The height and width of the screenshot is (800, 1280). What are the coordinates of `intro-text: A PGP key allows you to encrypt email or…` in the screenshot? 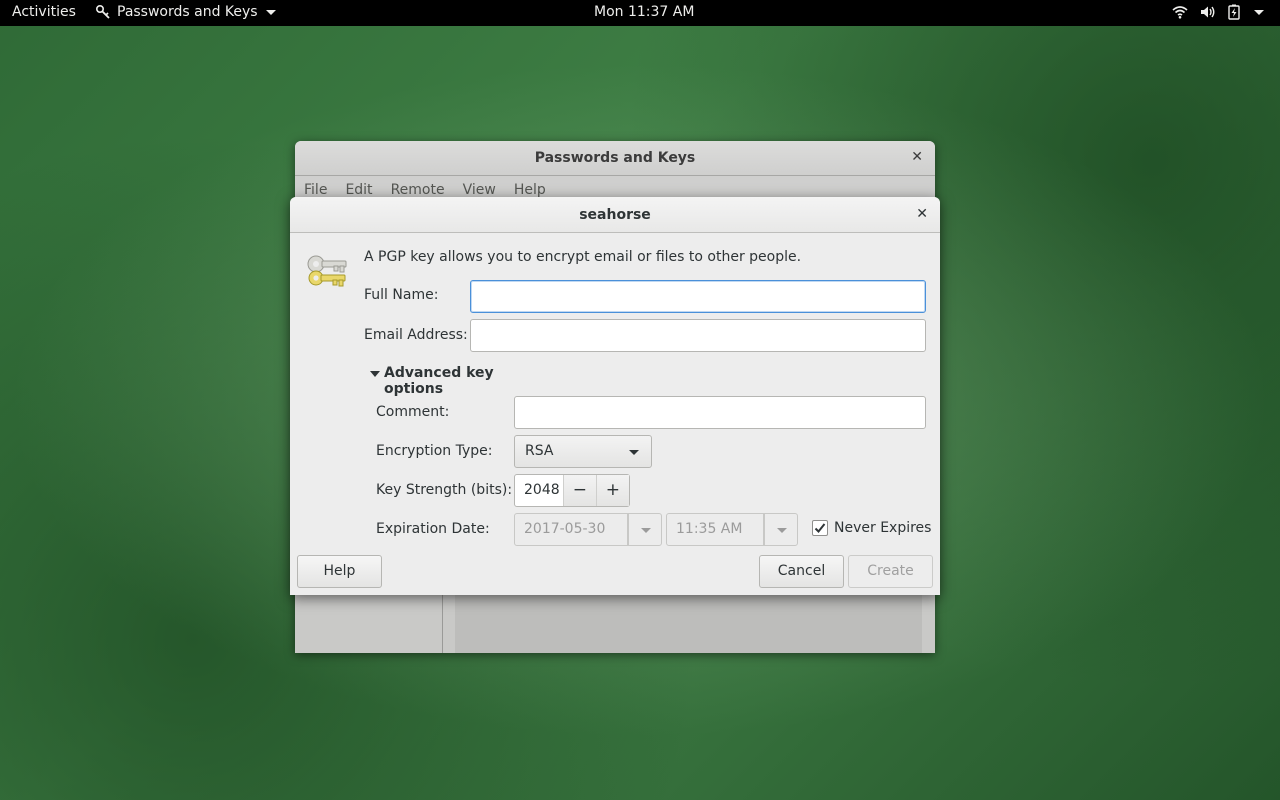 It's located at (583, 257).